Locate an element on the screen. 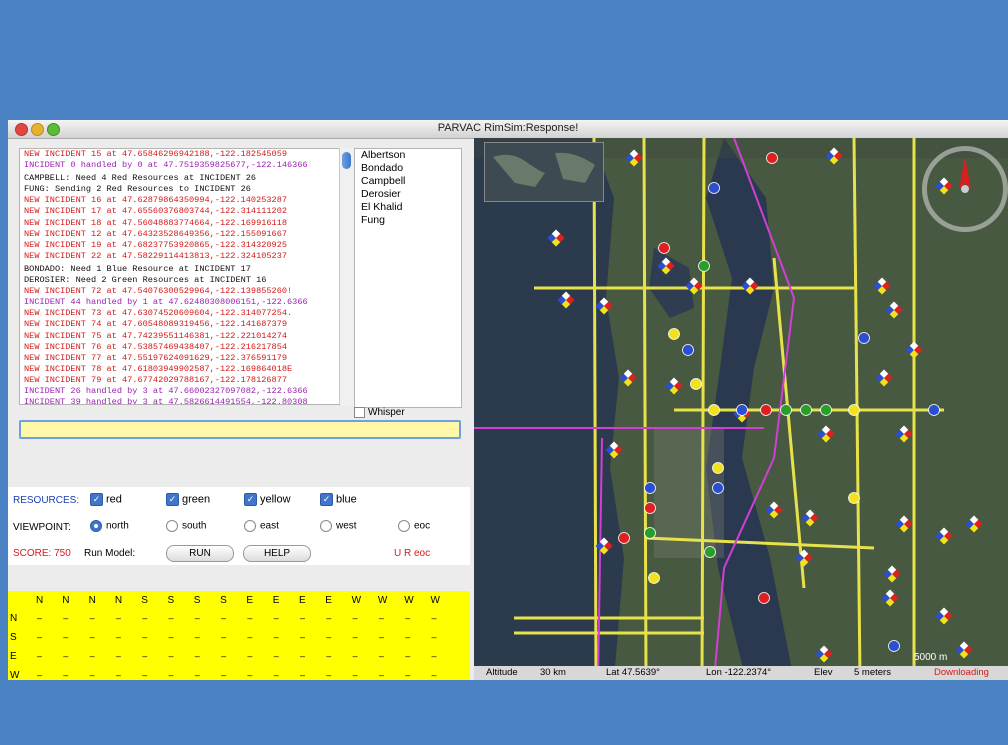  viewpoint-eoc-radio: eoc is located at coordinates (414, 526).